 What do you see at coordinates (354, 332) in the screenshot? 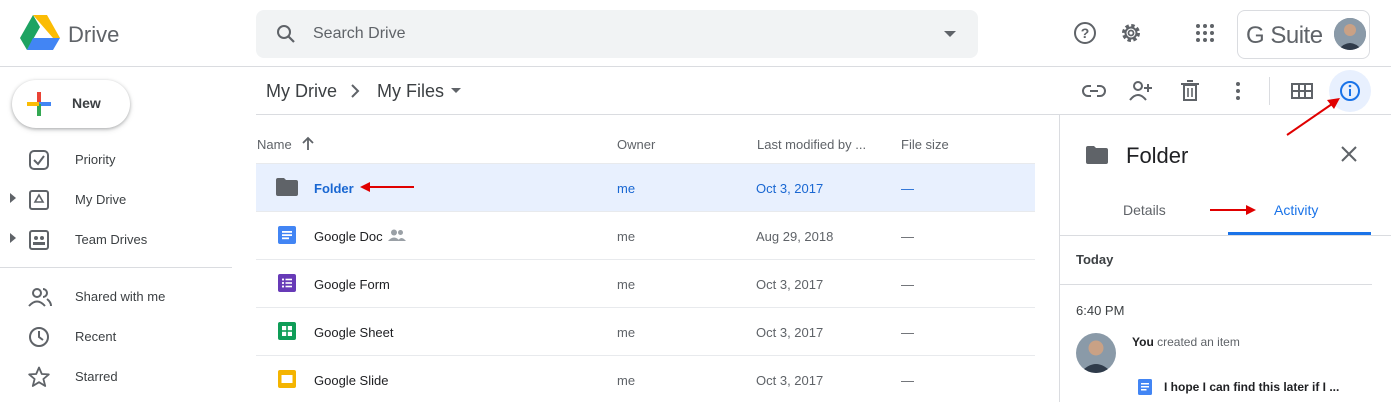
I see `file-name: Google Sheet` at bounding box center [354, 332].